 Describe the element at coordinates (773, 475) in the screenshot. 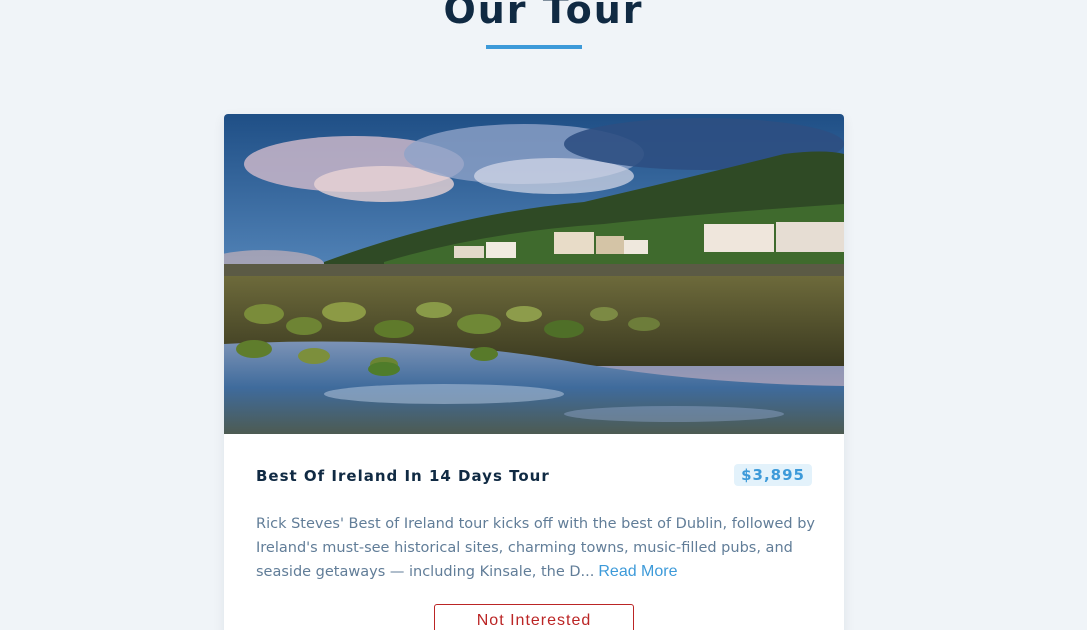

I see `tour-price-badge: $3,895` at that location.